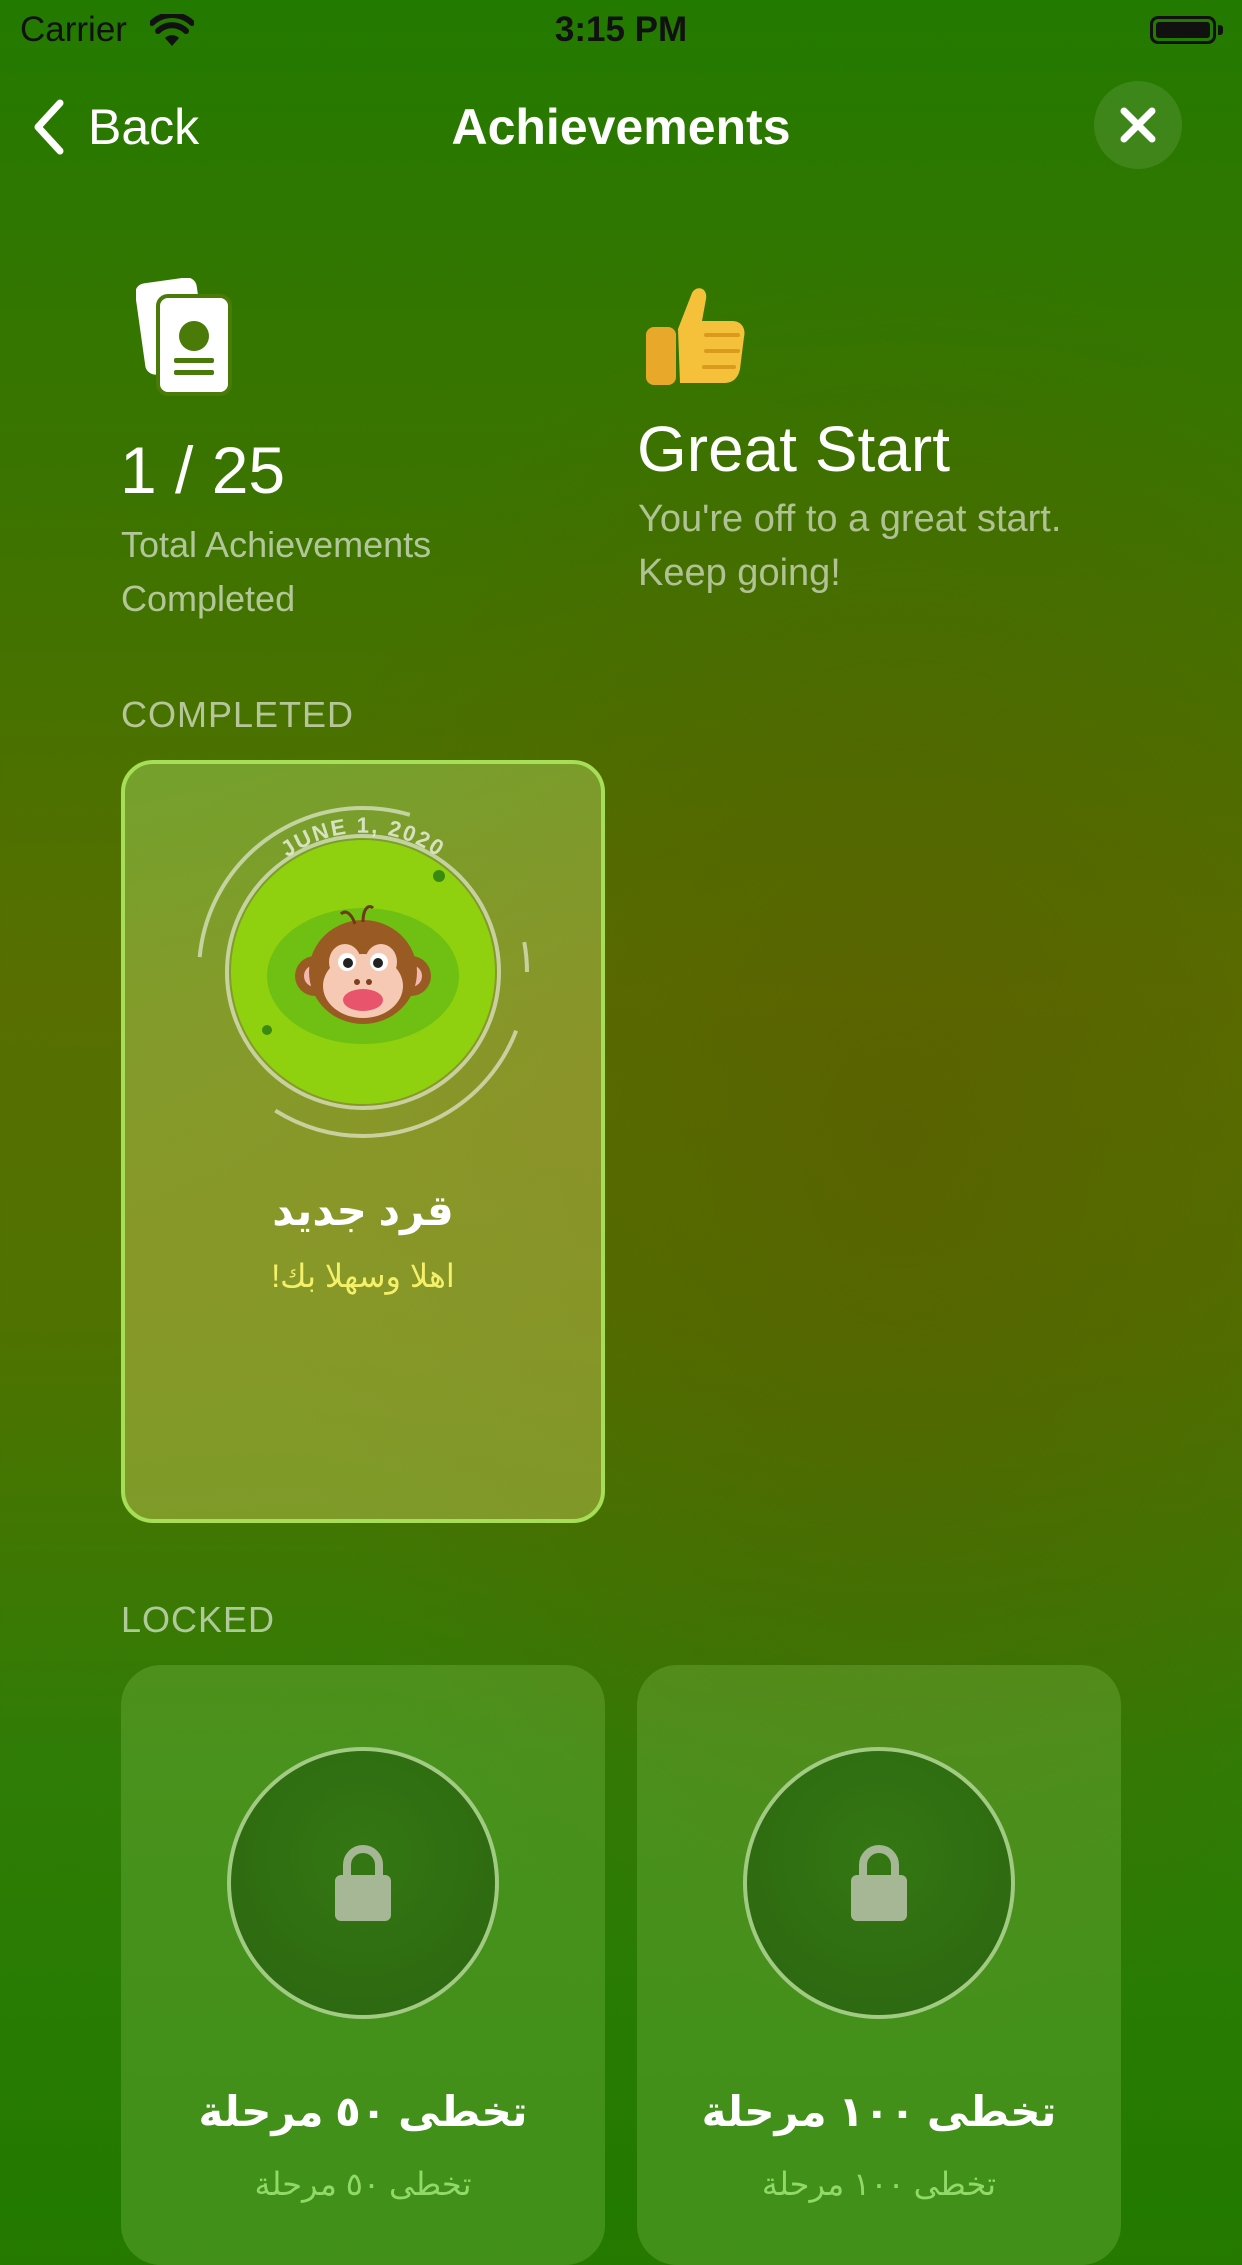 Image resolution: width=1242 pixels, height=2265 pixels. What do you see at coordinates (1220, 30) in the screenshot?
I see `battery-tip` at bounding box center [1220, 30].